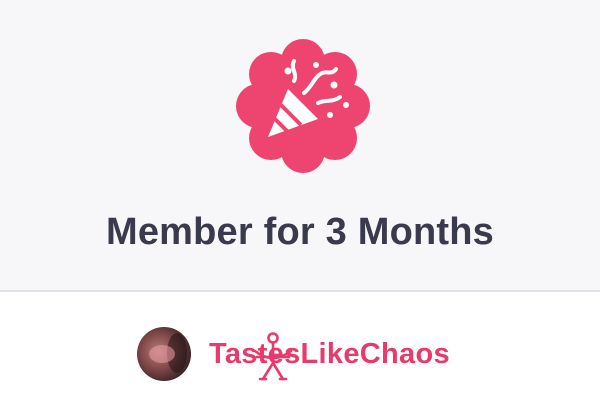 The height and width of the screenshot is (417, 600). Describe the element at coordinates (303, 106) in the screenshot. I see `party-popper-icon` at that location.